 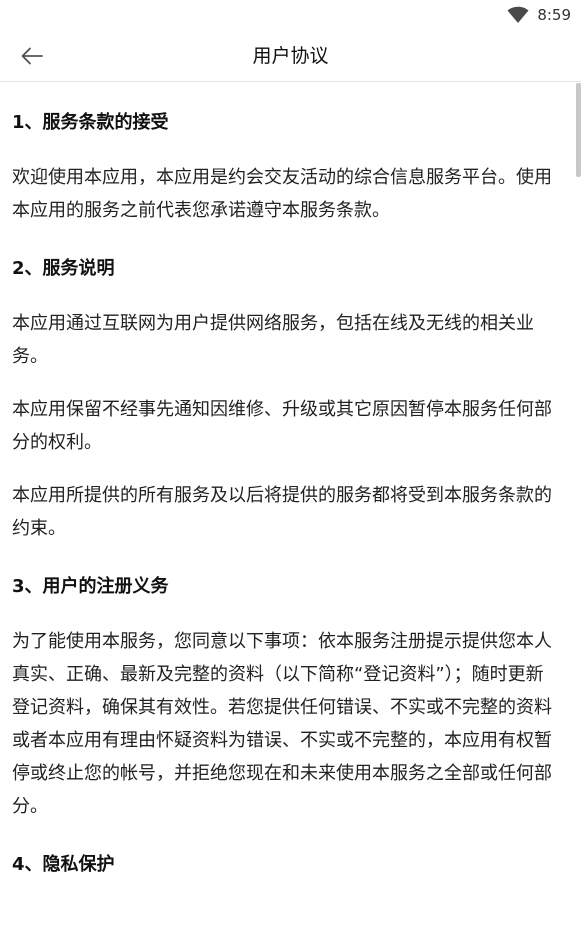 I want to click on status-icons: 8:59, so click(x=539, y=15).